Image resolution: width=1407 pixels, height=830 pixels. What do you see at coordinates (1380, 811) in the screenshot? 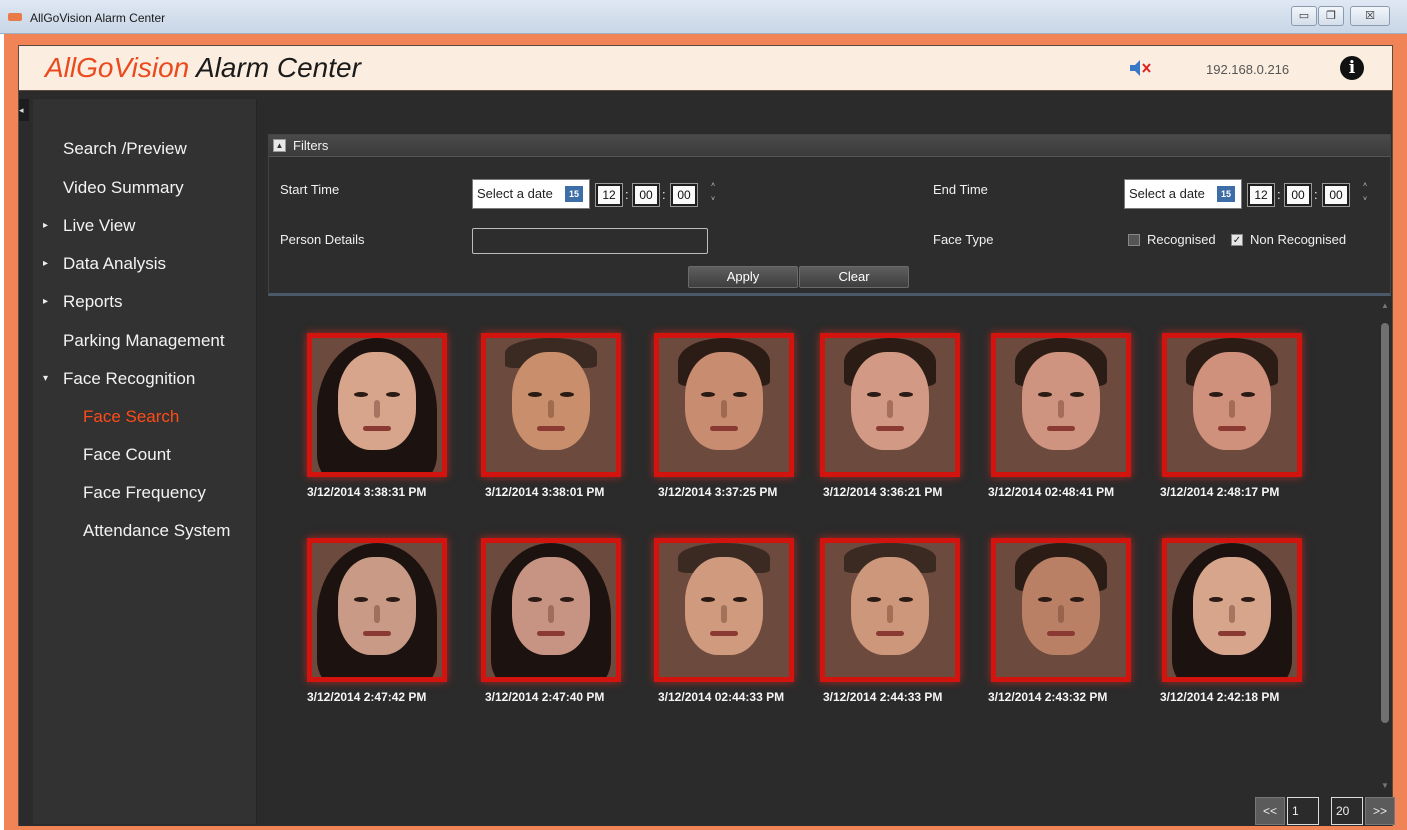
I see `next-page-button: >>` at bounding box center [1380, 811].